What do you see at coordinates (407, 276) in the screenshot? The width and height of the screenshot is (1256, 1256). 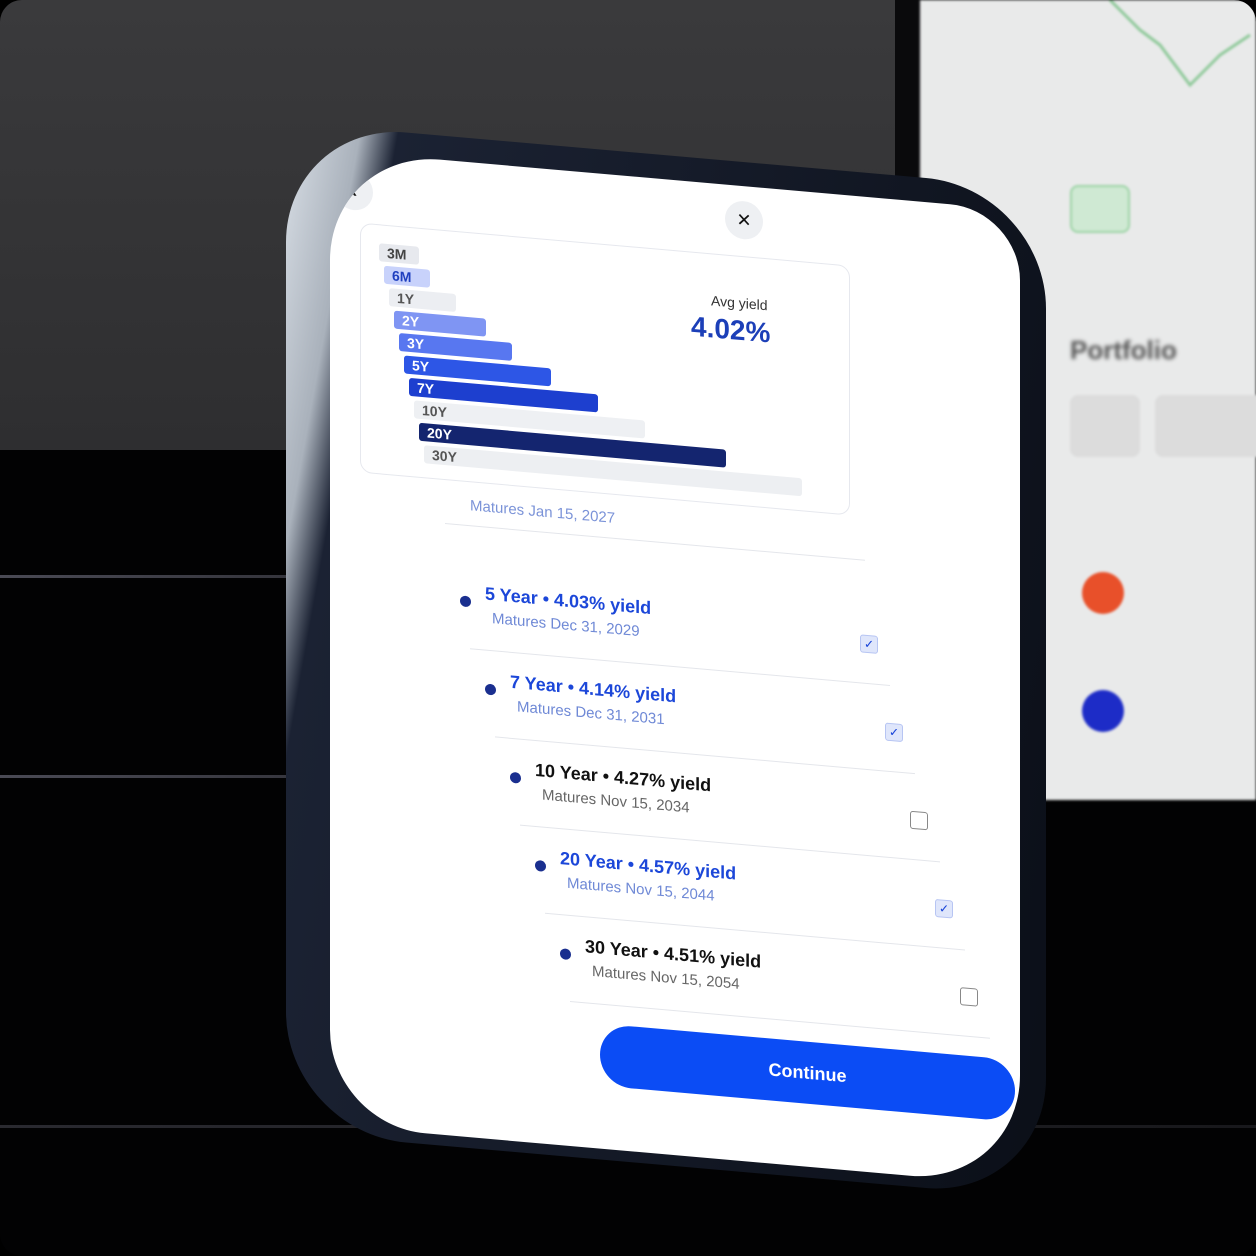 I see `yield-bar-6m: 6M` at bounding box center [407, 276].